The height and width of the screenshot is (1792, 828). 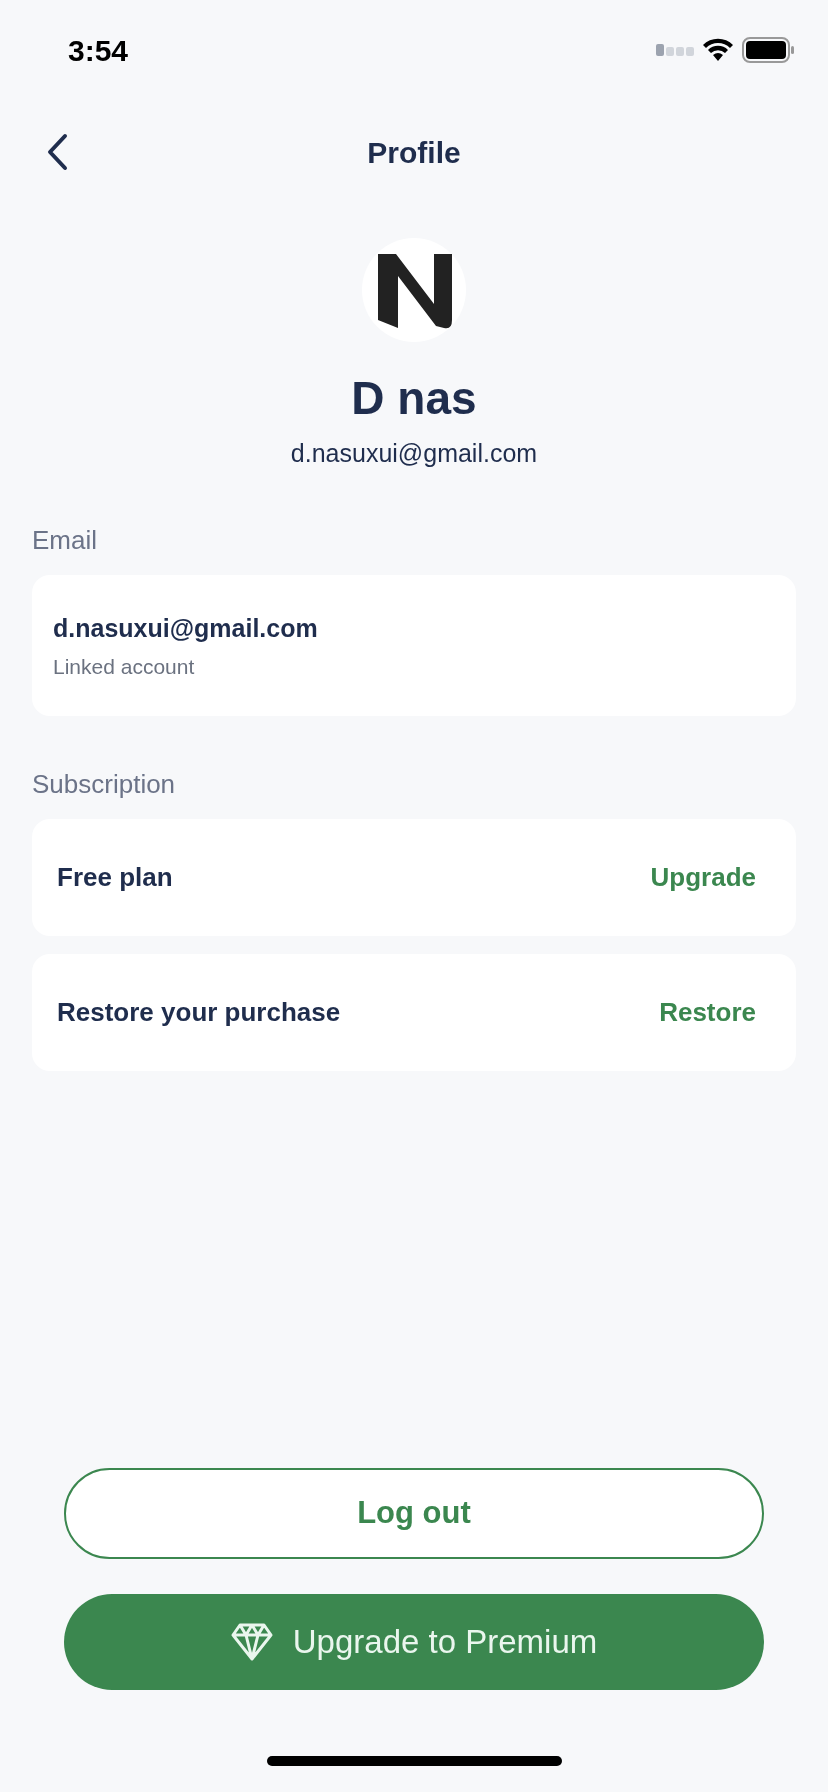 What do you see at coordinates (414, 1642) in the screenshot?
I see `premium-button: Upgrade to Premium` at bounding box center [414, 1642].